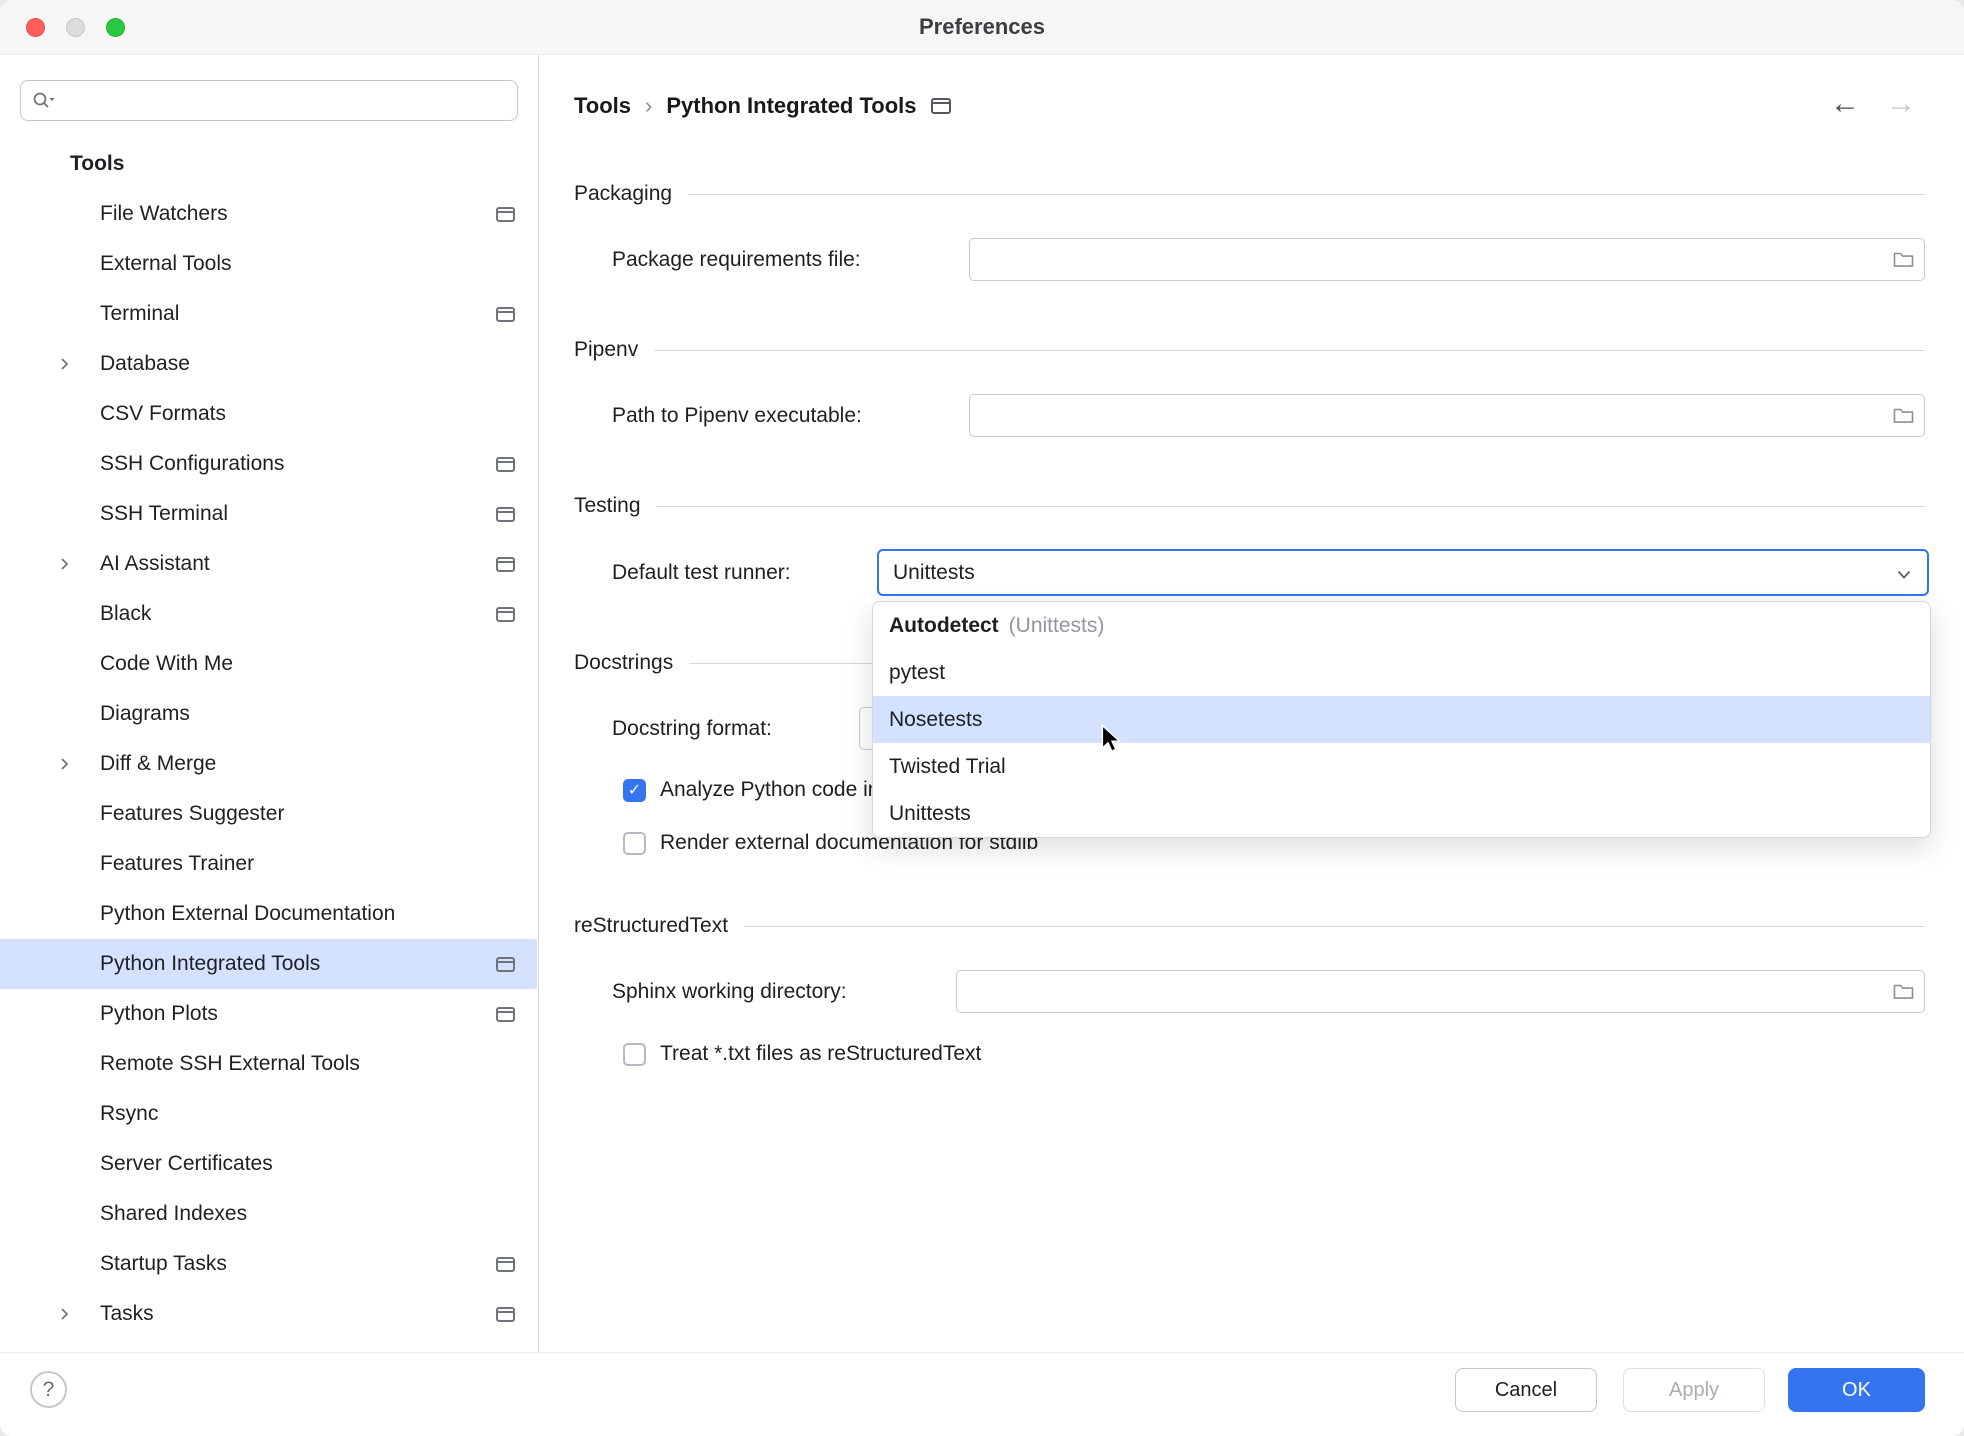 Image resolution: width=1964 pixels, height=1436 pixels. Describe the element at coordinates (1401, 813) in the screenshot. I see `dropdown-item-unittests: Unittests` at that location.